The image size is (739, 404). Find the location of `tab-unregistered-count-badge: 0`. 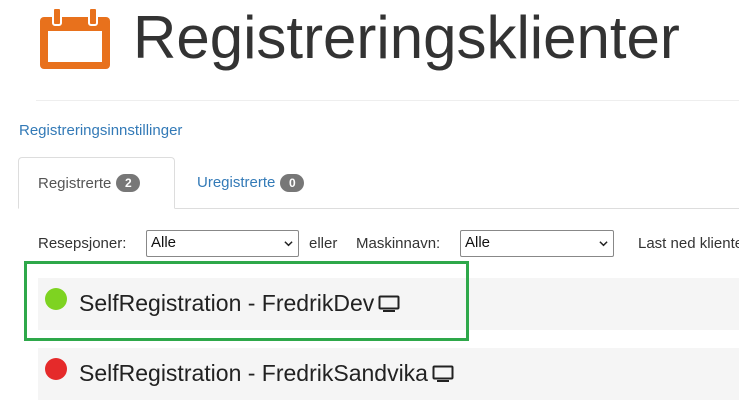

tab-unregistered-count-badge: 0 is located at coordinates (292, 182).